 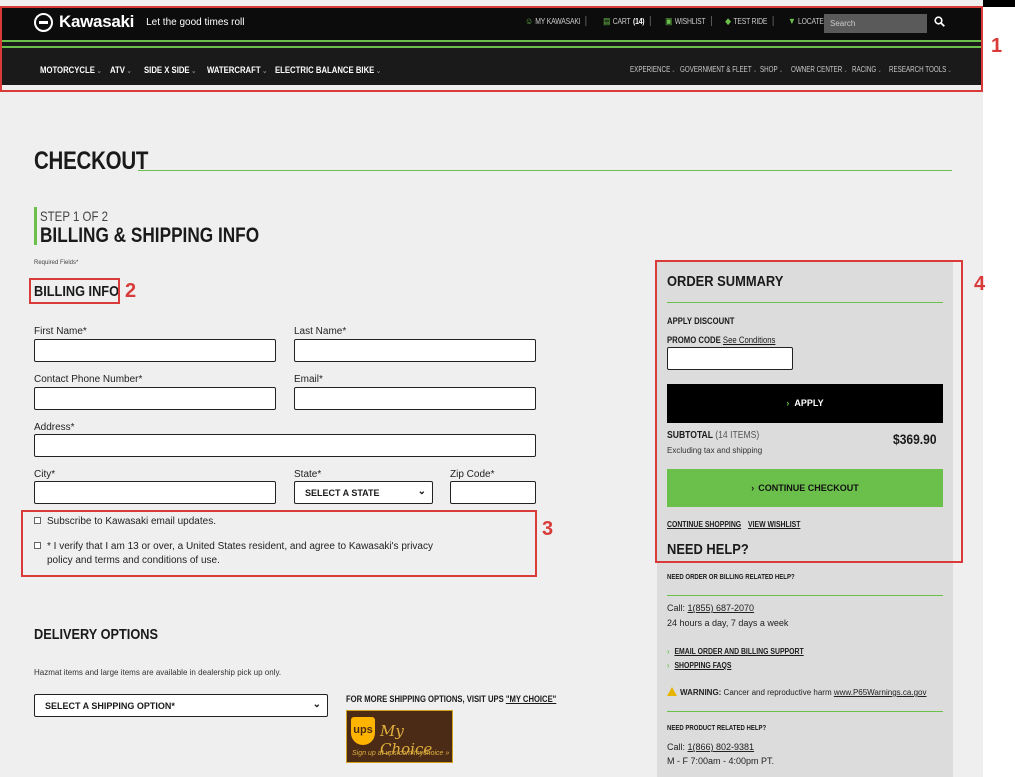 What do you see at coordinates (731, 577) in the screenshot?
I see `order-help-heading: NEED ORDER OR BILLING RELATED HELP?` at bounding box center [731, 577].